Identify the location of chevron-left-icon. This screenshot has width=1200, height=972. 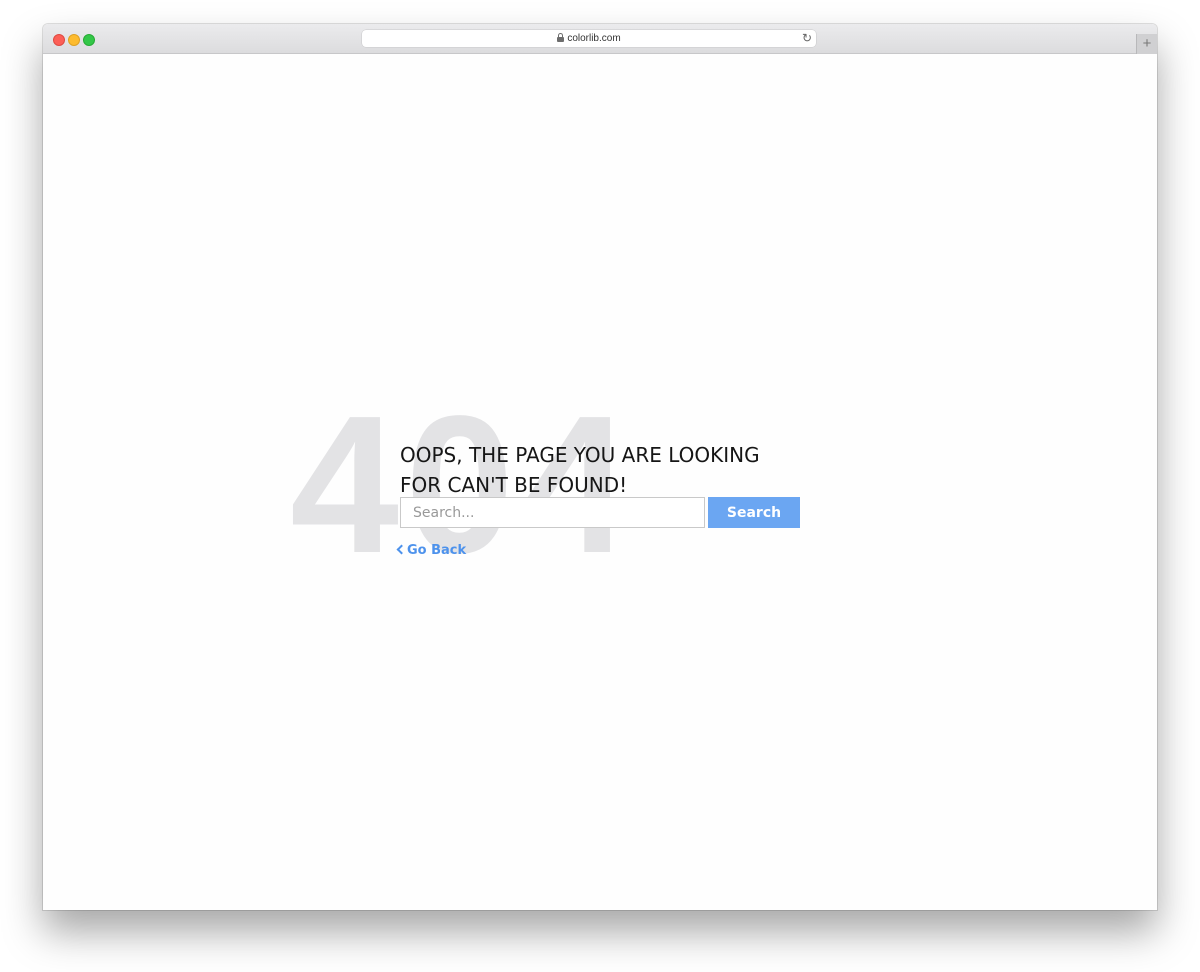
(401, 549).